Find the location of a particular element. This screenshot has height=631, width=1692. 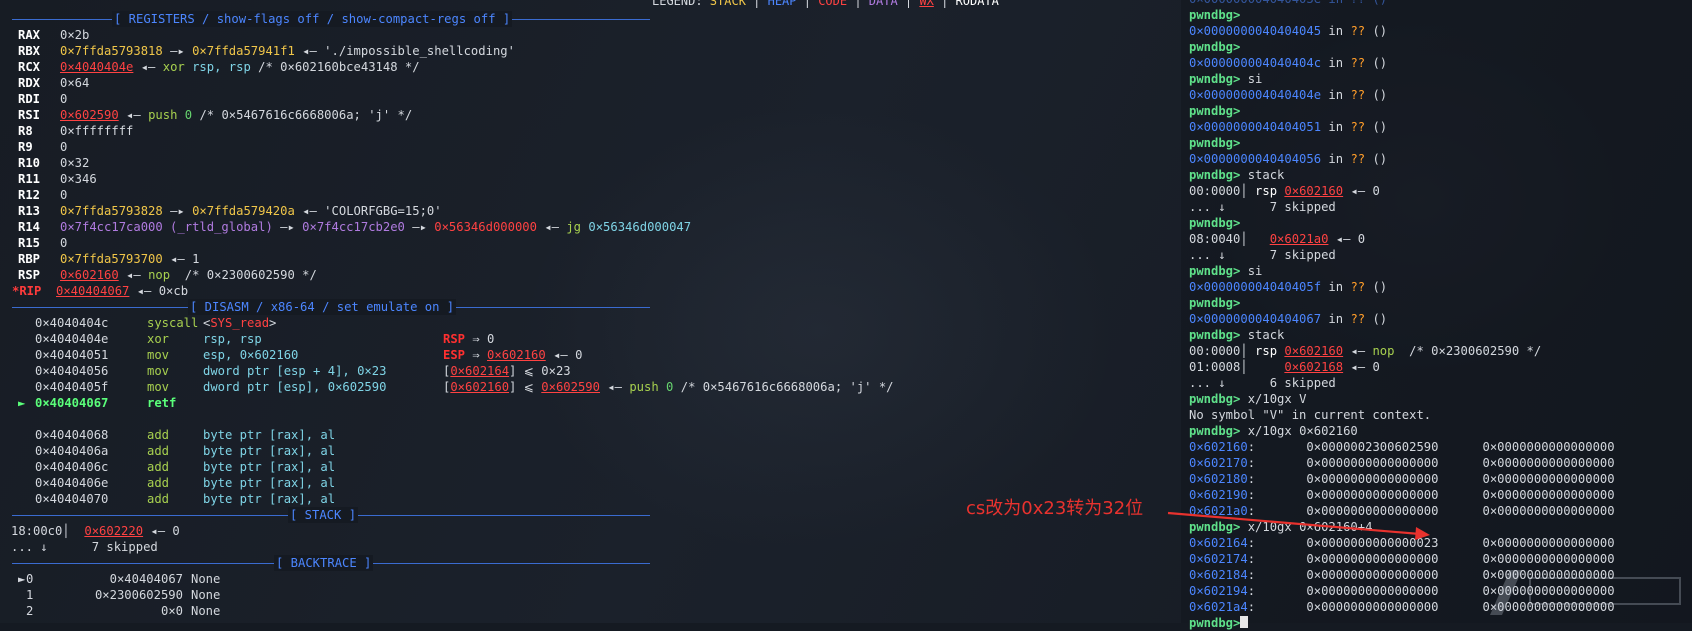

register-value: 0×7ffda5793828 is located at coordinates (111, 211).